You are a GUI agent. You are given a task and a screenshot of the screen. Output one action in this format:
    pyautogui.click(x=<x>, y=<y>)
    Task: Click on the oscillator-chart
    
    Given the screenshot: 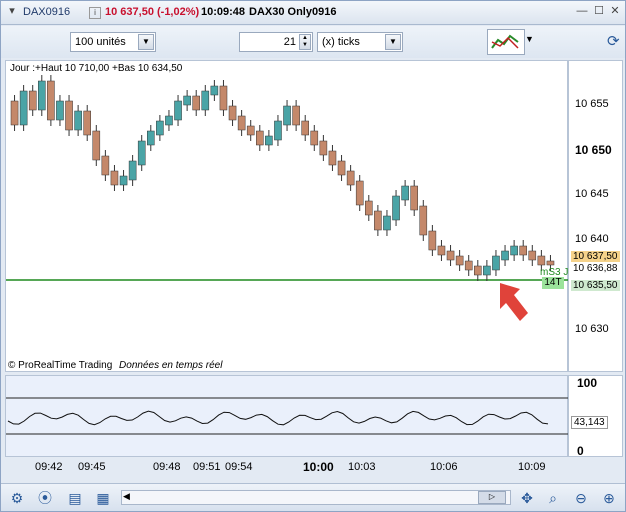 What is the action you would take?
    pyautogui.click(x=287, y=416)
    